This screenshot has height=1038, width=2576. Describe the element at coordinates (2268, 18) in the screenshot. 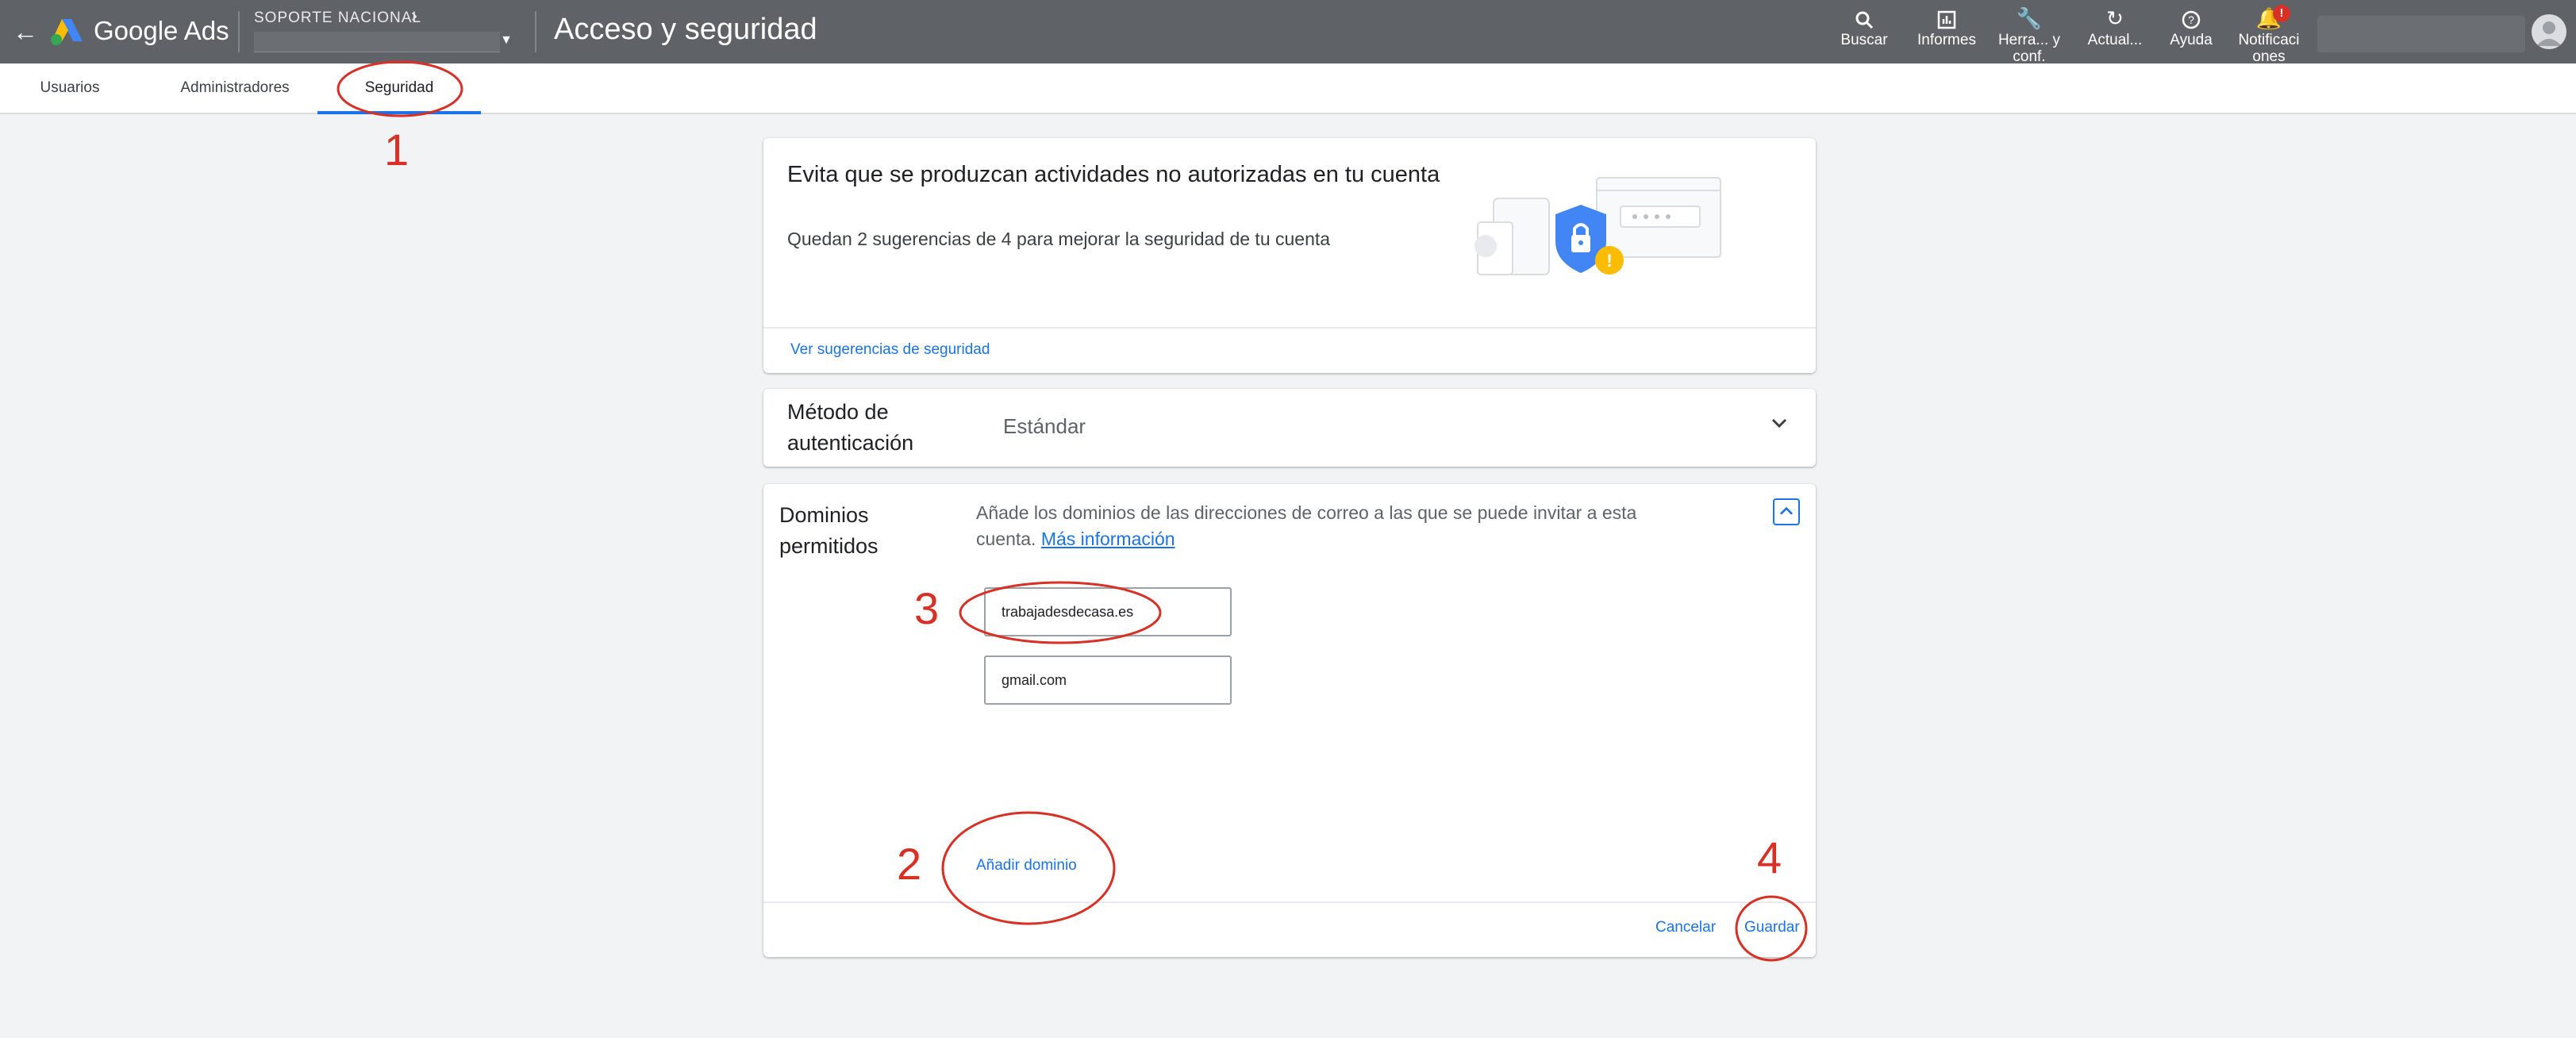

I see `bell-icon: 🔔` at that location.